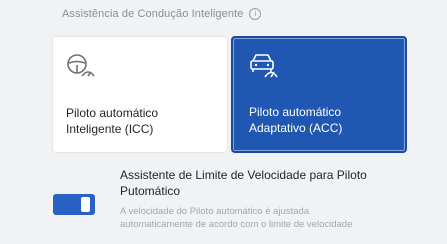 This screenshot has width=447, height=244. I want to click on speed-limit-assist-toggle, so click(74, 204).